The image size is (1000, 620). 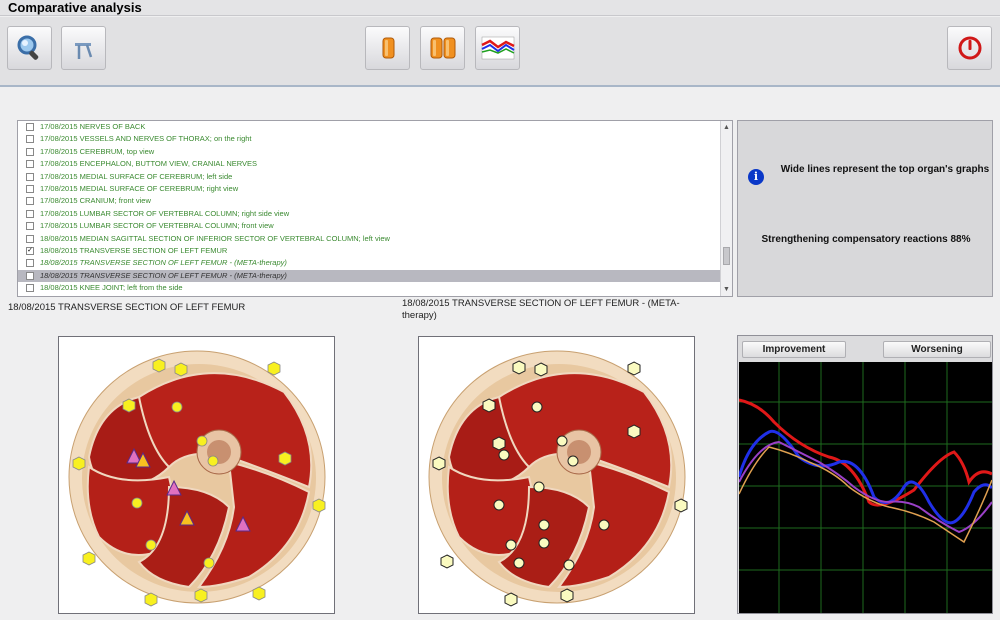 I want to click on single-organ-icon, so click(x=388, y=48).